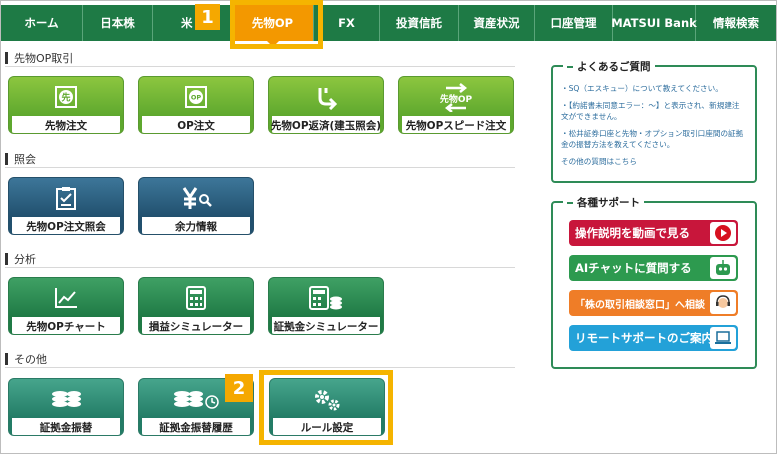 The width and height of the screenshot is (777, 454). Describe the element at coordinates (42, 23) in the screenshot. I see `nav-home: ホーム` at that location.